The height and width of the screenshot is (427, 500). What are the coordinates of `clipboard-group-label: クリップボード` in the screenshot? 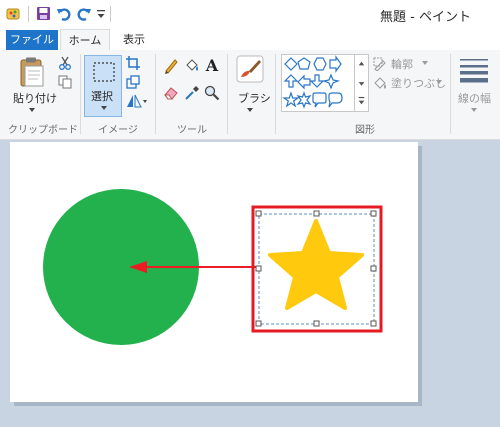 It's located at (43, 130).